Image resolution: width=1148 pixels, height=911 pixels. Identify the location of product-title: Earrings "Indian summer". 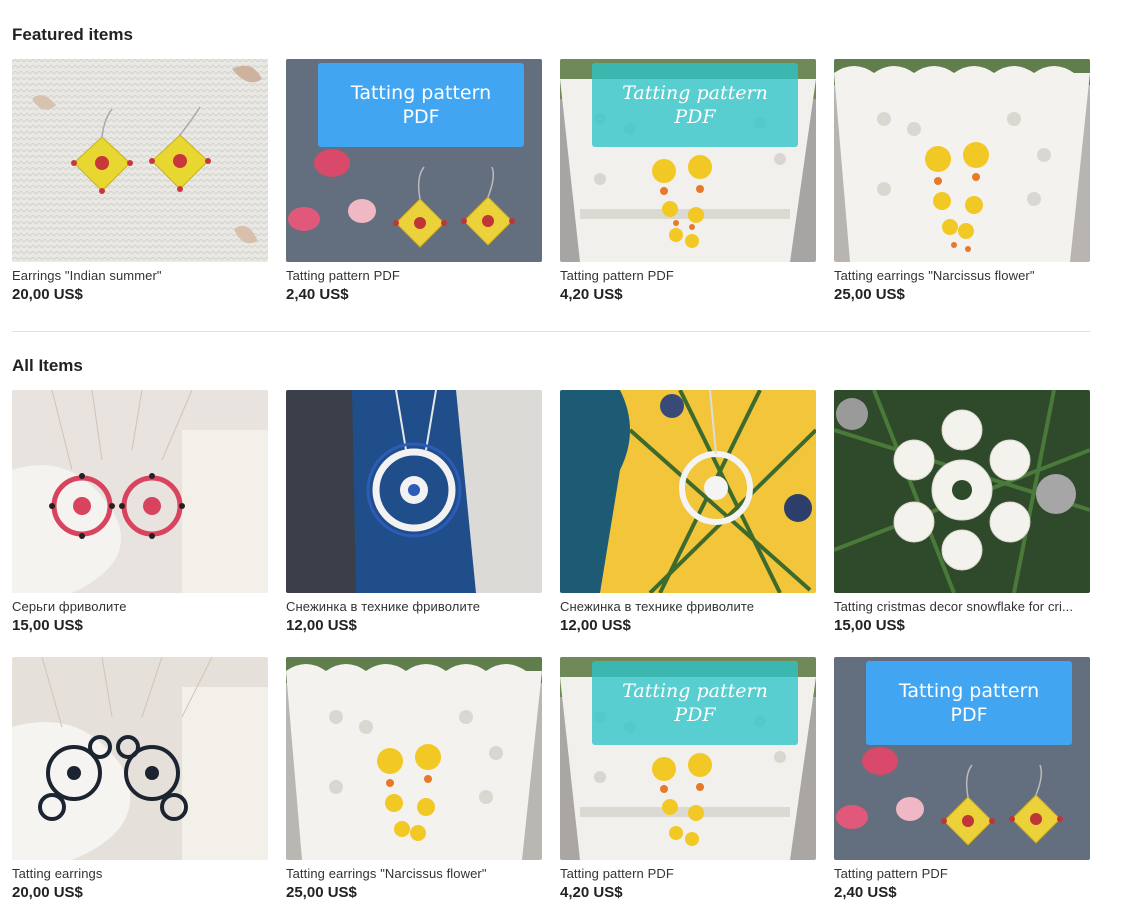
(140, 275).